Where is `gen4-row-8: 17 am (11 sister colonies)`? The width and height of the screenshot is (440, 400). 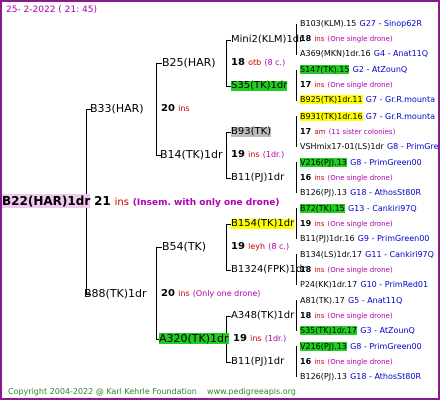
gen4-row-8: 17 am (11 sister colonies) is located at coordinates (347, 132).